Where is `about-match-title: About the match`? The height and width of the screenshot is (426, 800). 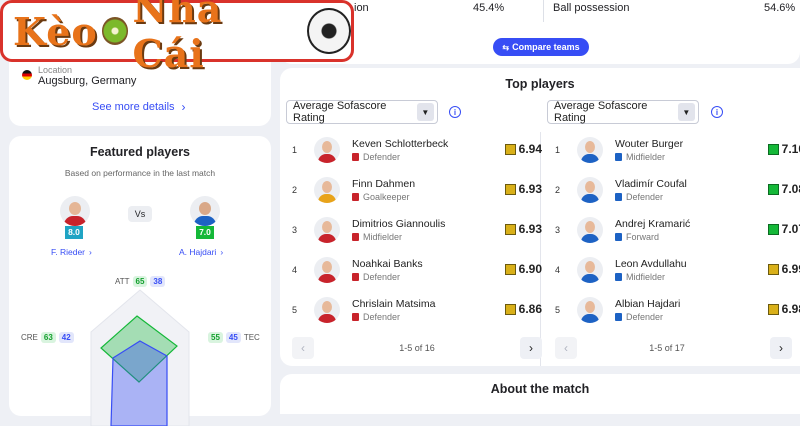
about-match-title: About the match is located at coordinates (540, 389).